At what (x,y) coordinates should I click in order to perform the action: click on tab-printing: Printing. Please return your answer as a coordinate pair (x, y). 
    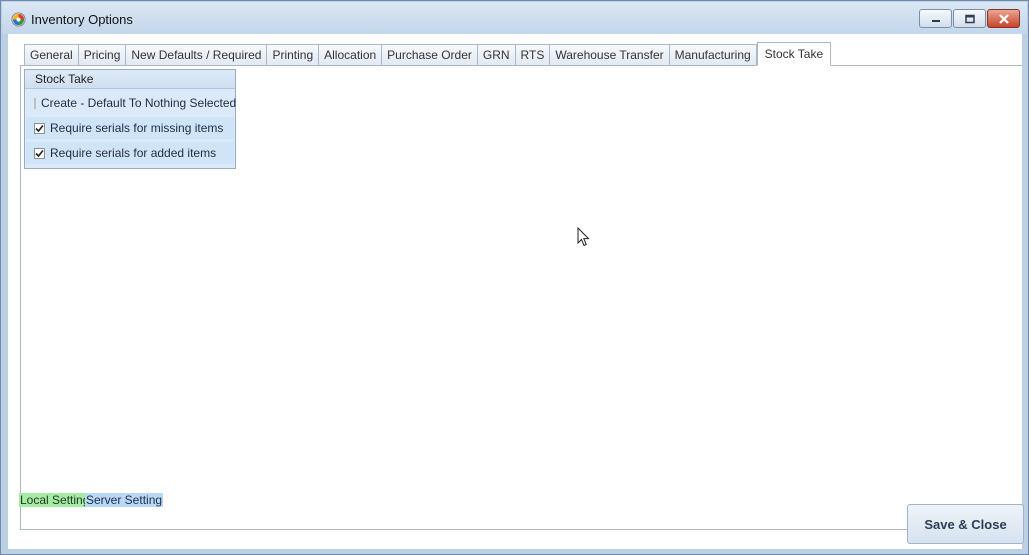
    Looking at the image, I should click on (292, 55).